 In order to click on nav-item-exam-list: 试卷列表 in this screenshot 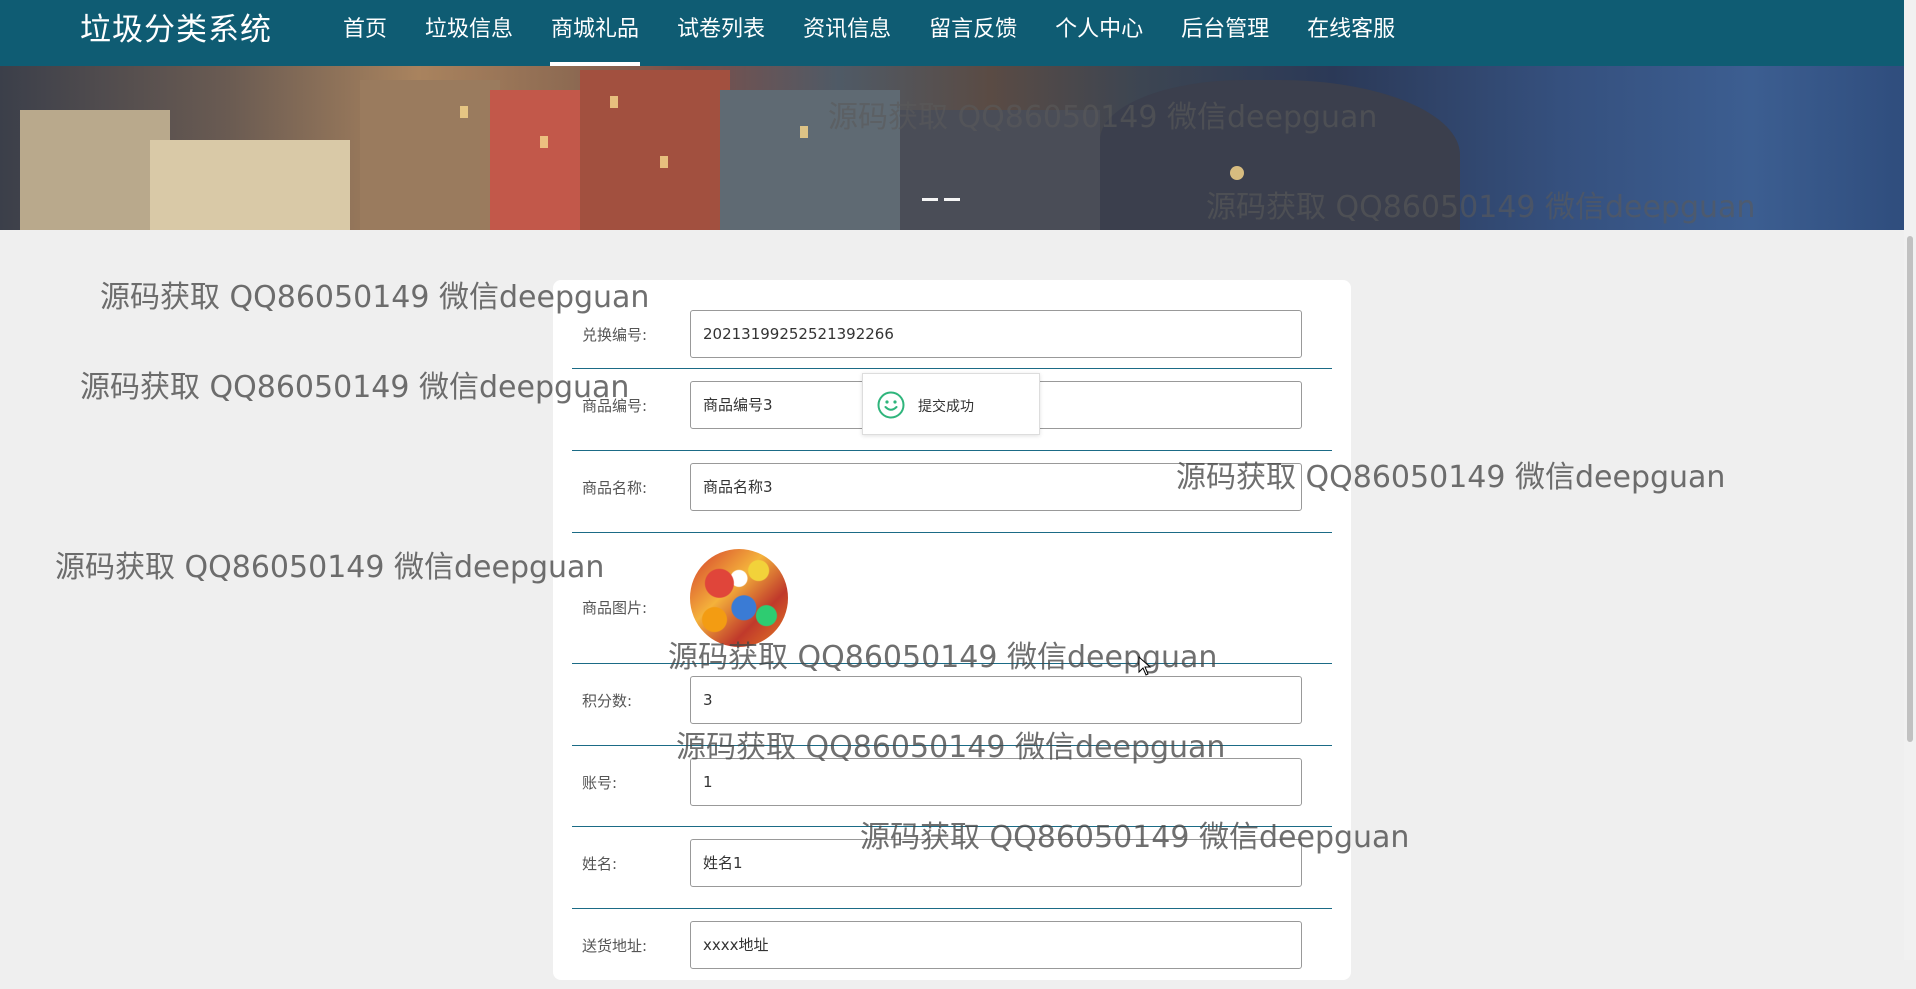, I will do `click(721, 33)`.